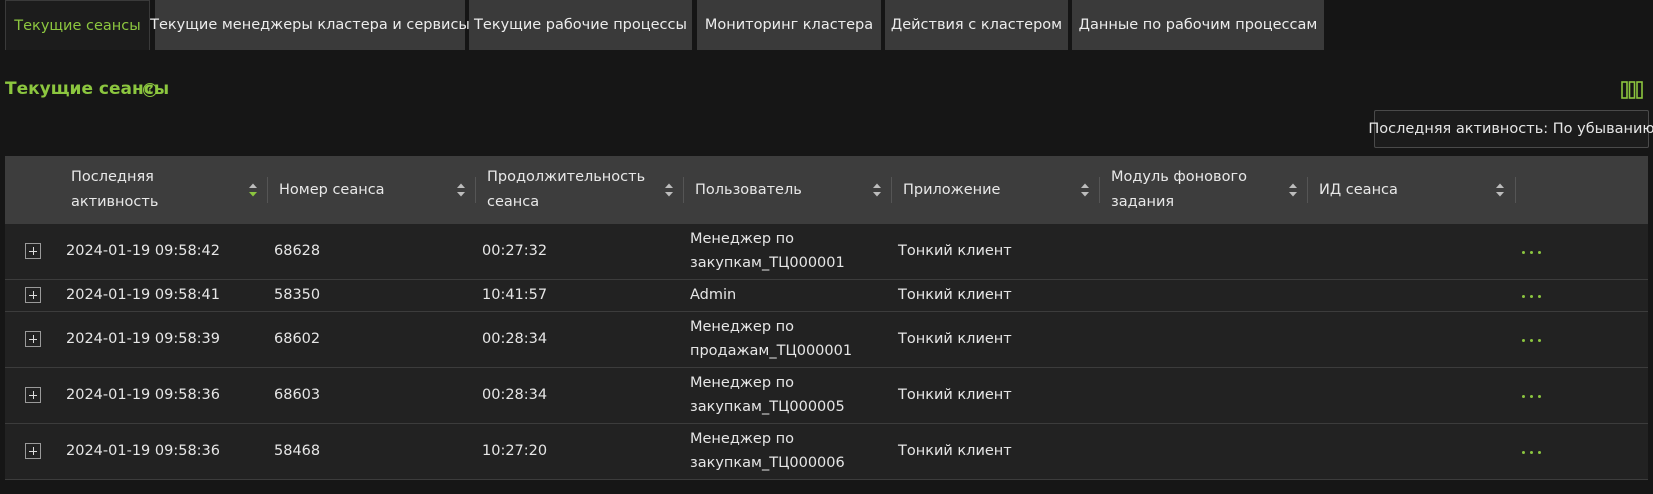  What do you see at coordinates (789, 25) in the screenshot?
I see `tab-cluster-monitoring: Мониторинг кластера` at bounding box center [789, 25].